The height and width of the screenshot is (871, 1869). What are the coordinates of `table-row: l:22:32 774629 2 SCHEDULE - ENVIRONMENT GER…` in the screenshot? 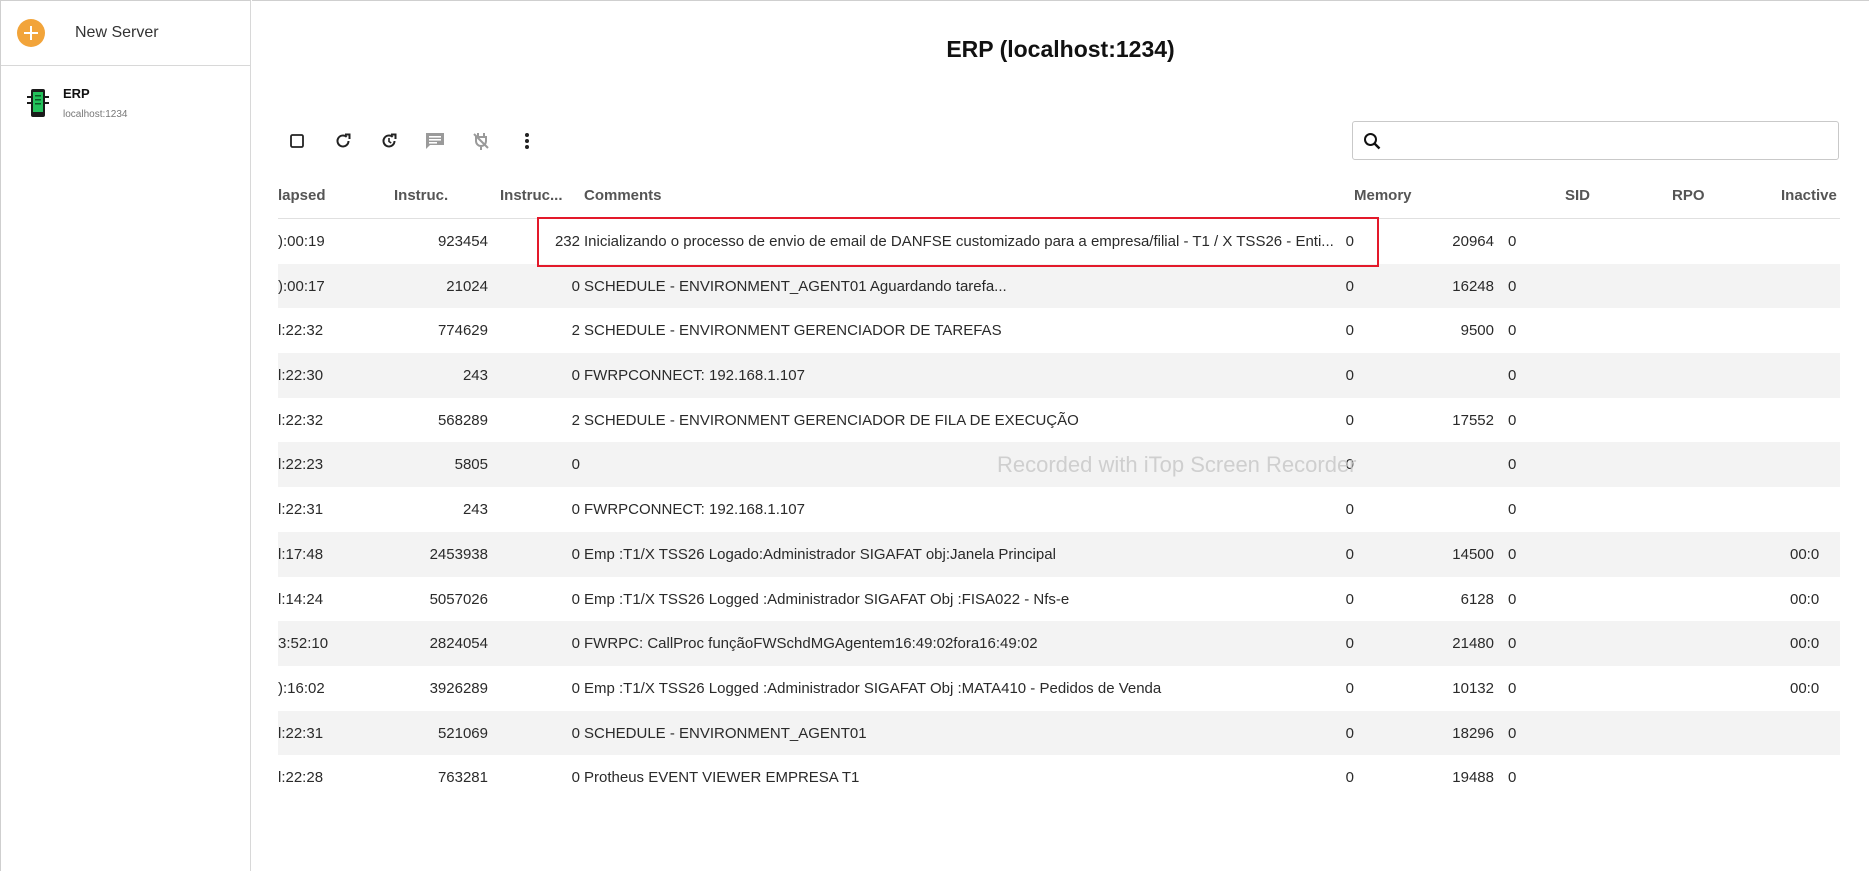 It's located at (1059, 330).